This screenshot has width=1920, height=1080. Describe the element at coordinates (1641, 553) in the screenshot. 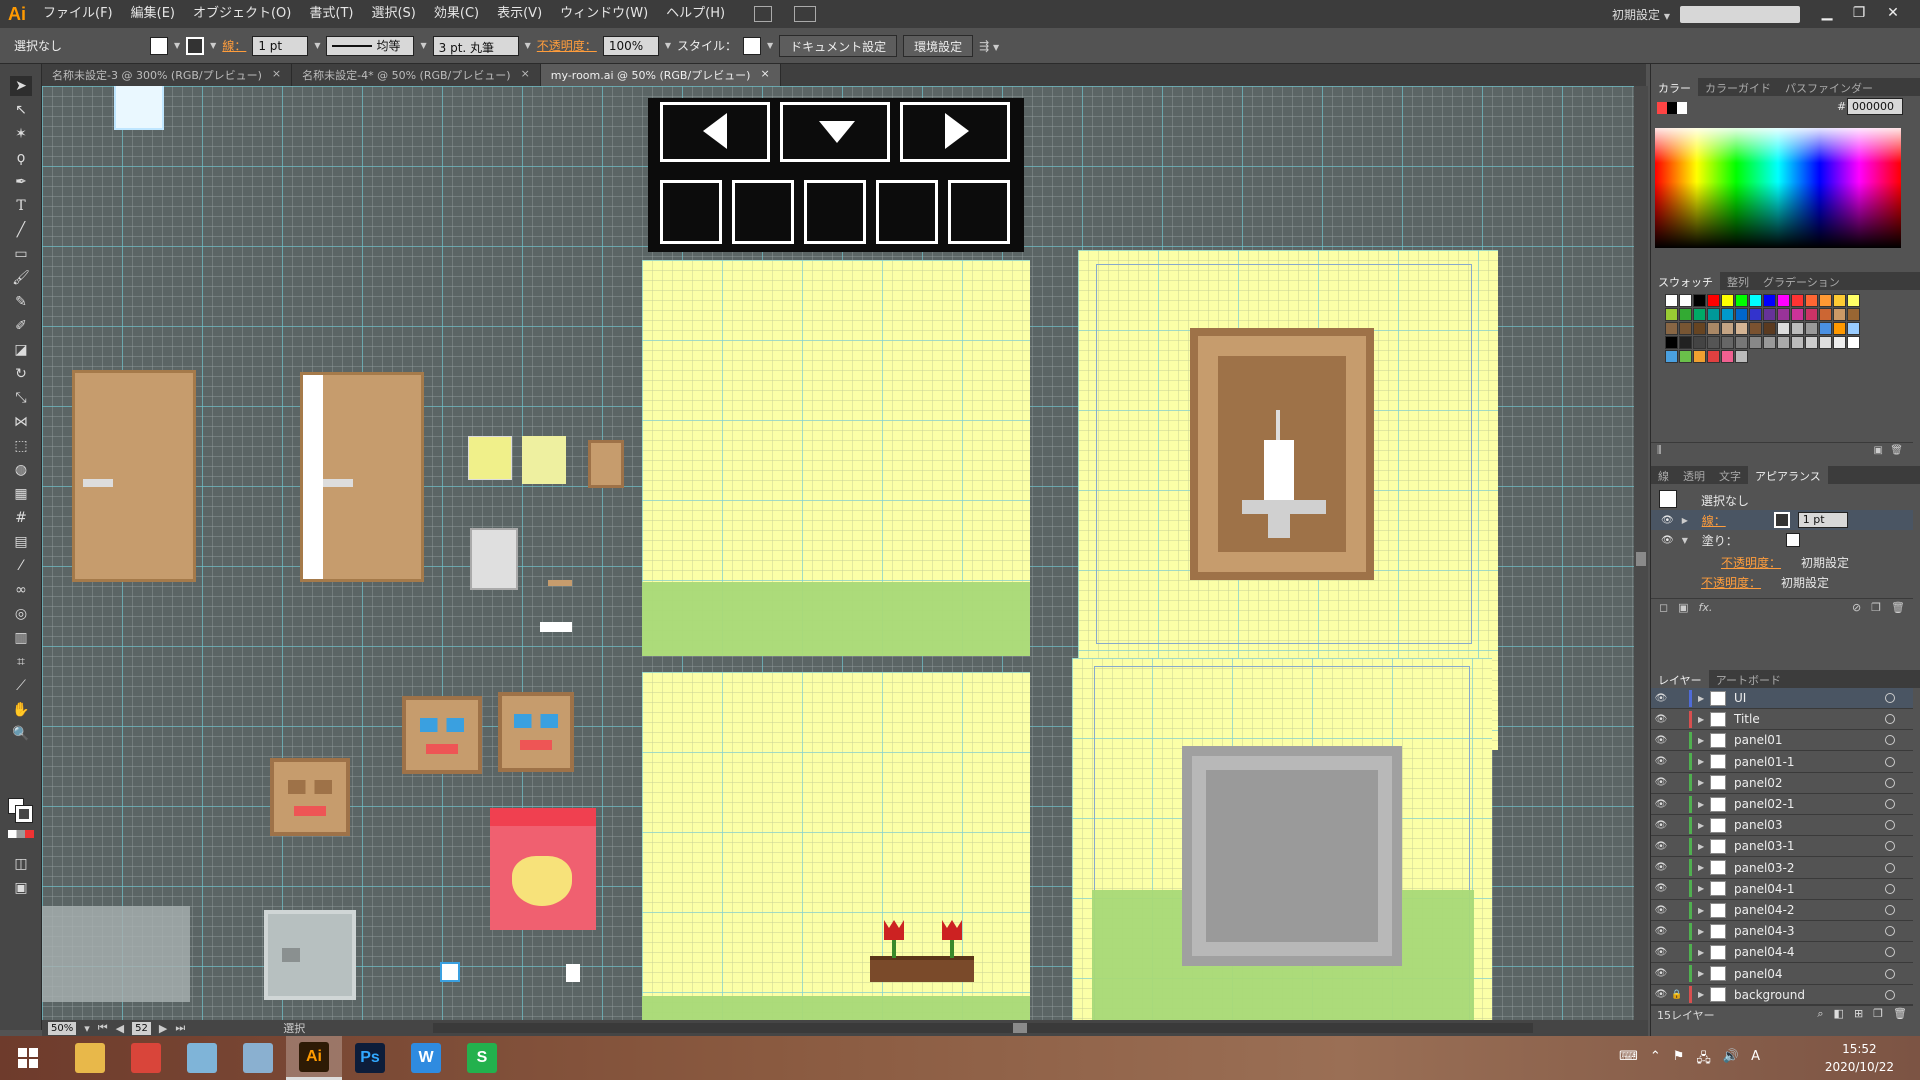

I see `vertical-scrollbar` at that location.